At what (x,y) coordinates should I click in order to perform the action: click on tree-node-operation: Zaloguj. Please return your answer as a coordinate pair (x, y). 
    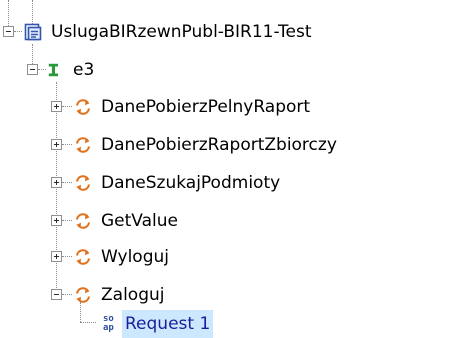
    Looking at the image, I should click on (120, 295).